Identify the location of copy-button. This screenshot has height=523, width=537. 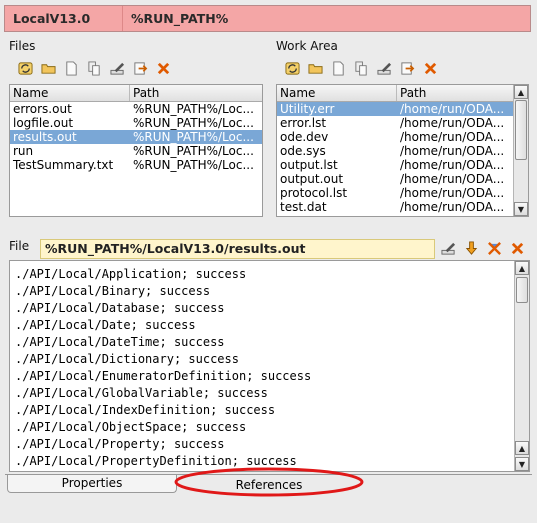
(94, 68).